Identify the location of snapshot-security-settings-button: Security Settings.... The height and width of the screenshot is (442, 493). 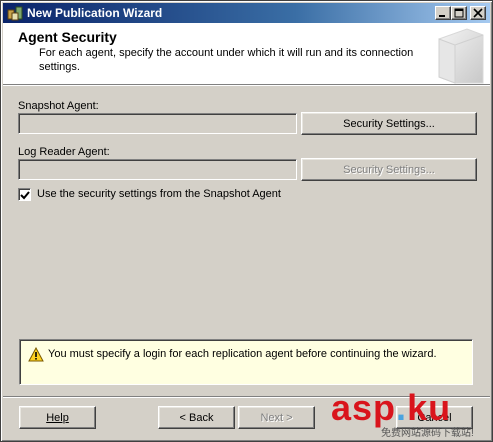
(389, 123).